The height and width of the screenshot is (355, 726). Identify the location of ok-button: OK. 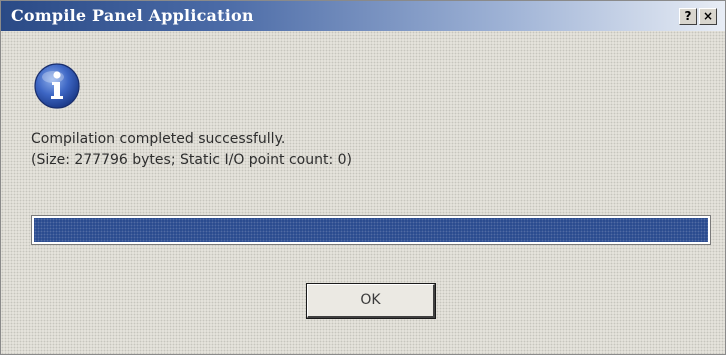
(371, 301).